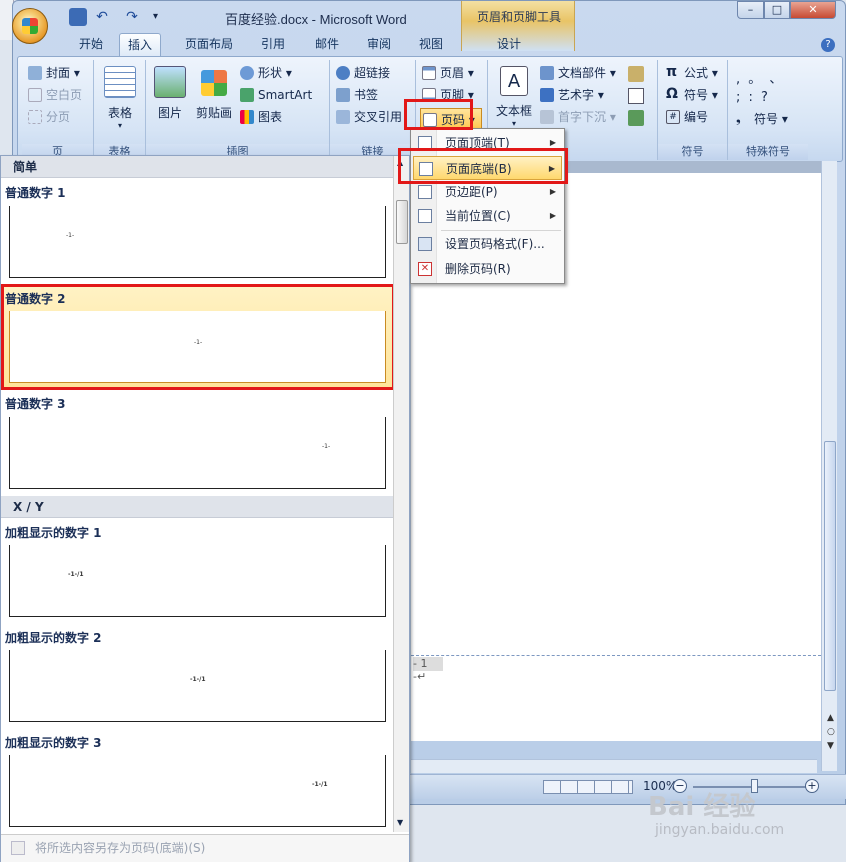  I want to click on gallery-item-label: 普通数字 1, so click(35, 192).